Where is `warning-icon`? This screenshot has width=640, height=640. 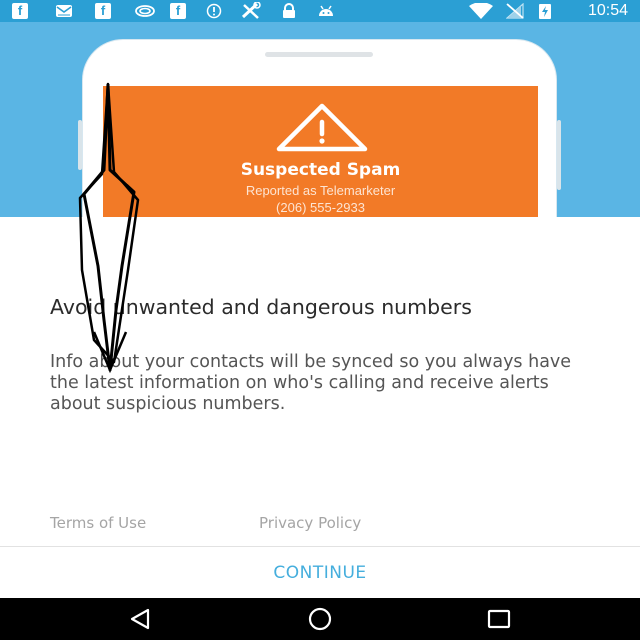
warning-icon is located at coordinates (322, 127).